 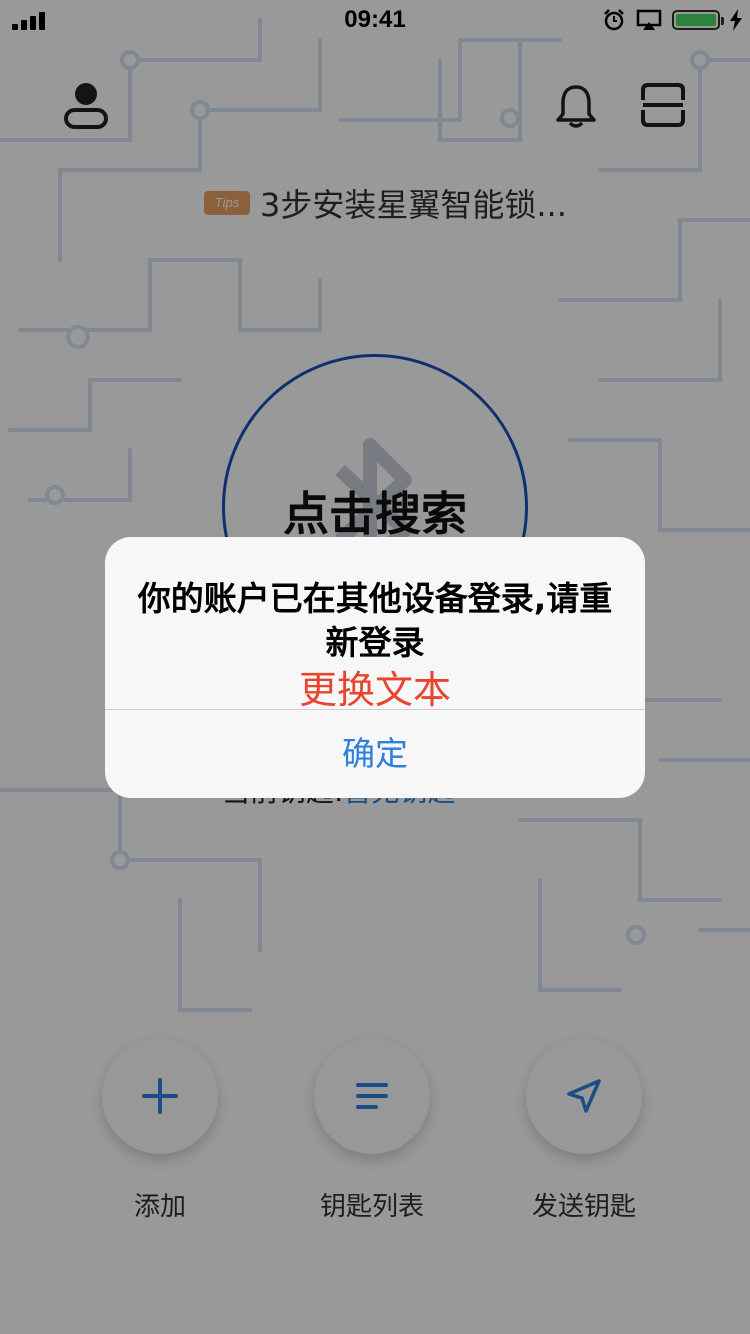 What do you see at coordinates (375, 754) in the screenshot?
I see `confirm-button: 确定` at bounding box center [375, 754].